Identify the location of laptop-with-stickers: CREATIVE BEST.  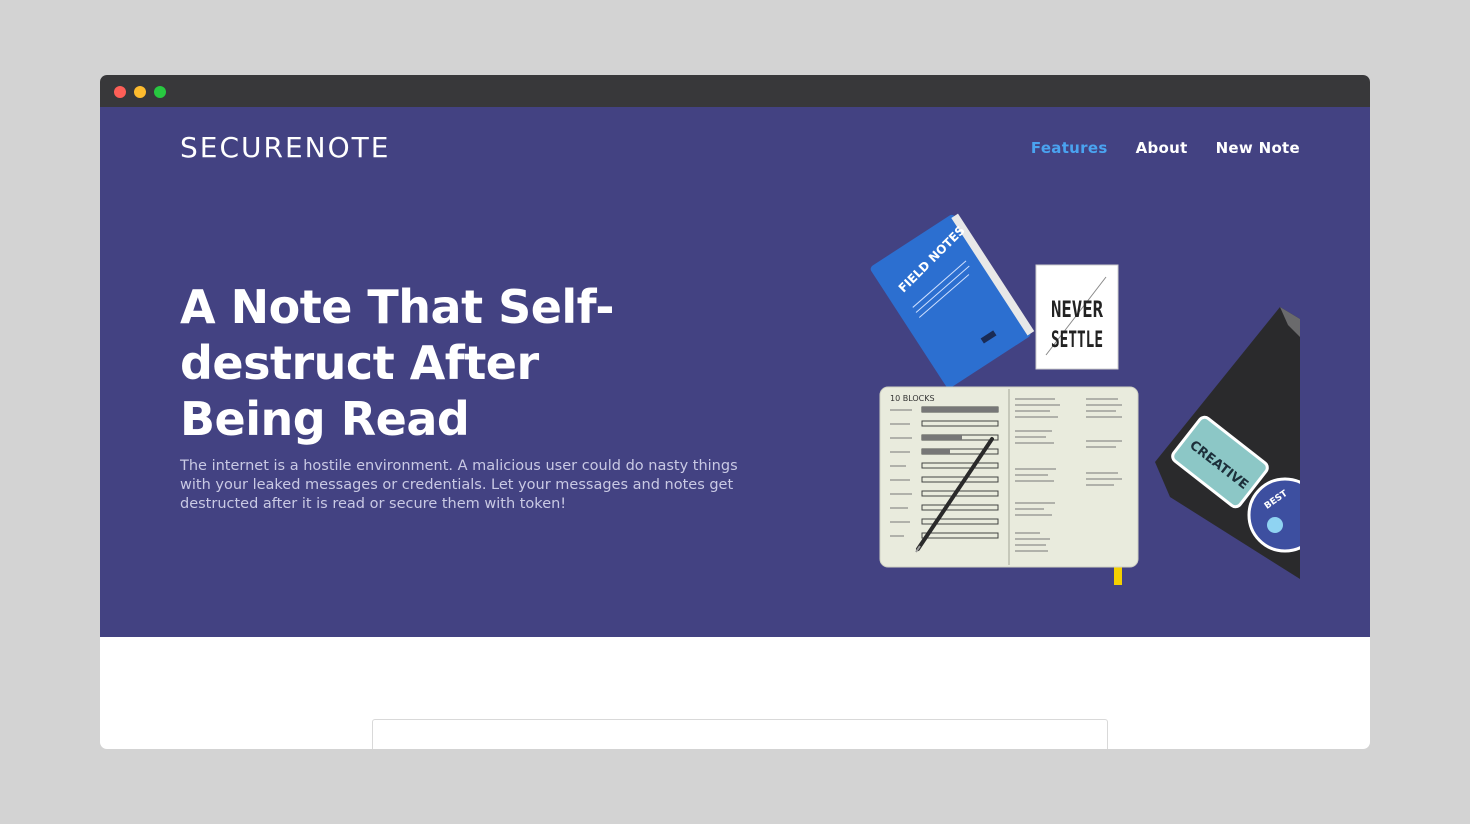
(1227, 443).